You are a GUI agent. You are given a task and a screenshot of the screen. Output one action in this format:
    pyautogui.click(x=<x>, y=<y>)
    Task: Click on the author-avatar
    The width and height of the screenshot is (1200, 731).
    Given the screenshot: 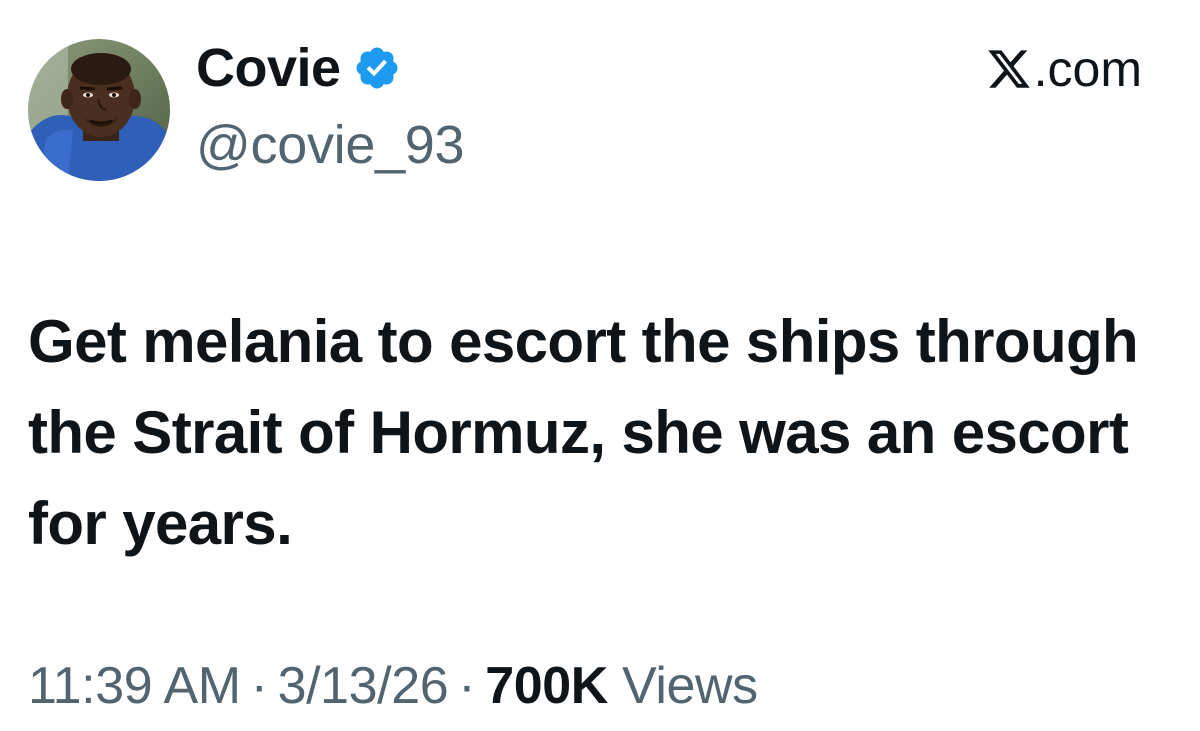 What is the action you would take?
    pyautogui.click(x=99, y=110)
    